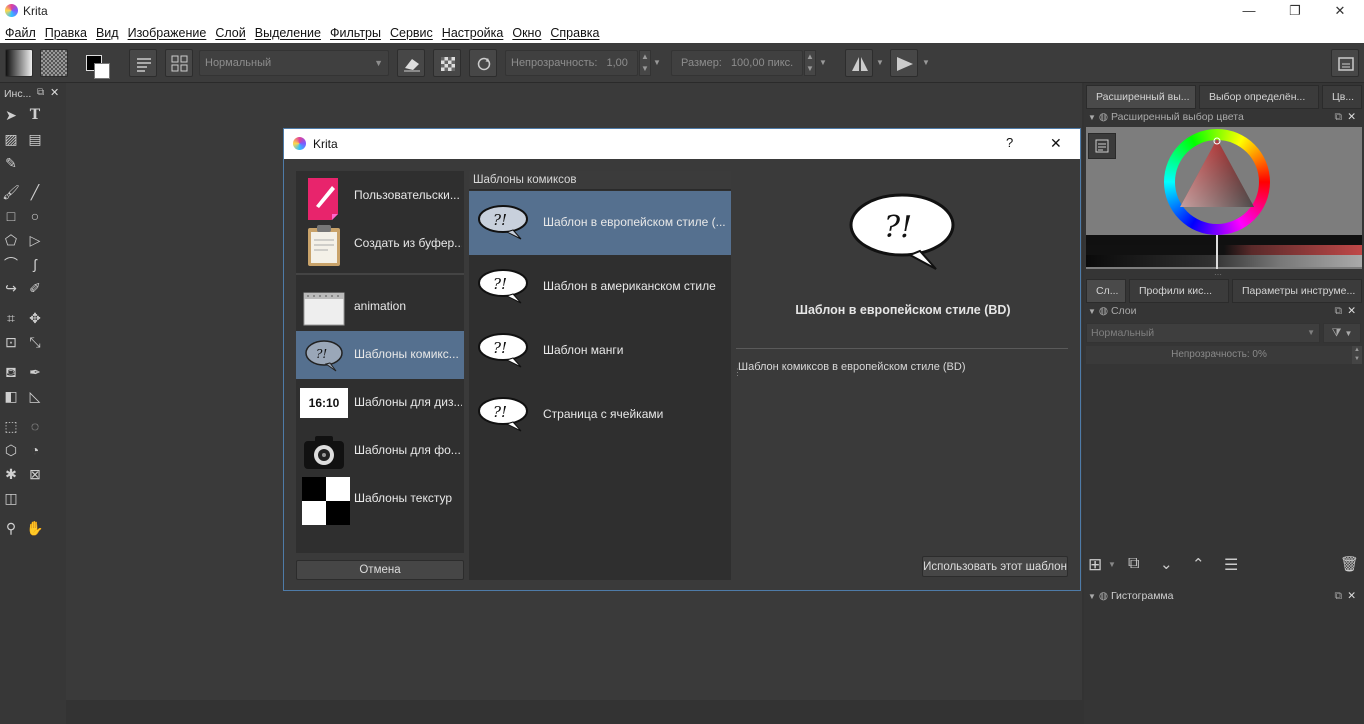  I want to click on menu-settings: Настройка, so click(473, 33).